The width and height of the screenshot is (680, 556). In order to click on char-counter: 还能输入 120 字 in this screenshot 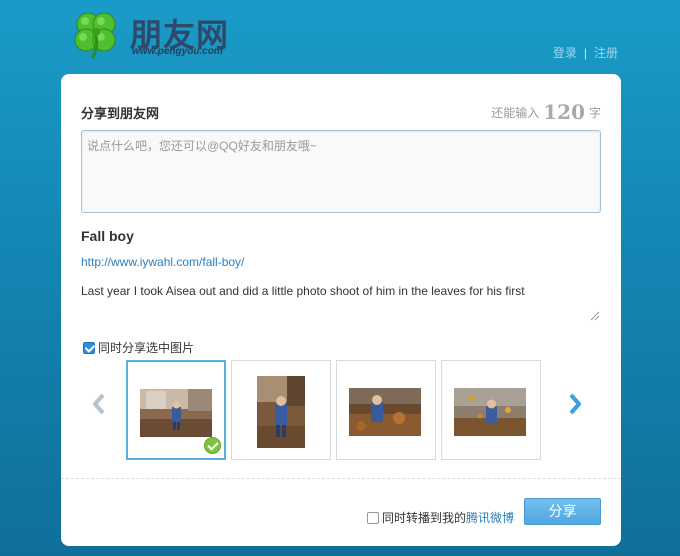, I will do `click(546, 112)`.